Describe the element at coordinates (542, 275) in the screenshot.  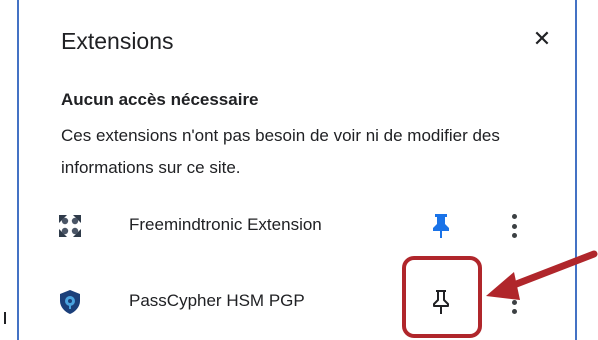
I see `red-arrow-icon` at that location.